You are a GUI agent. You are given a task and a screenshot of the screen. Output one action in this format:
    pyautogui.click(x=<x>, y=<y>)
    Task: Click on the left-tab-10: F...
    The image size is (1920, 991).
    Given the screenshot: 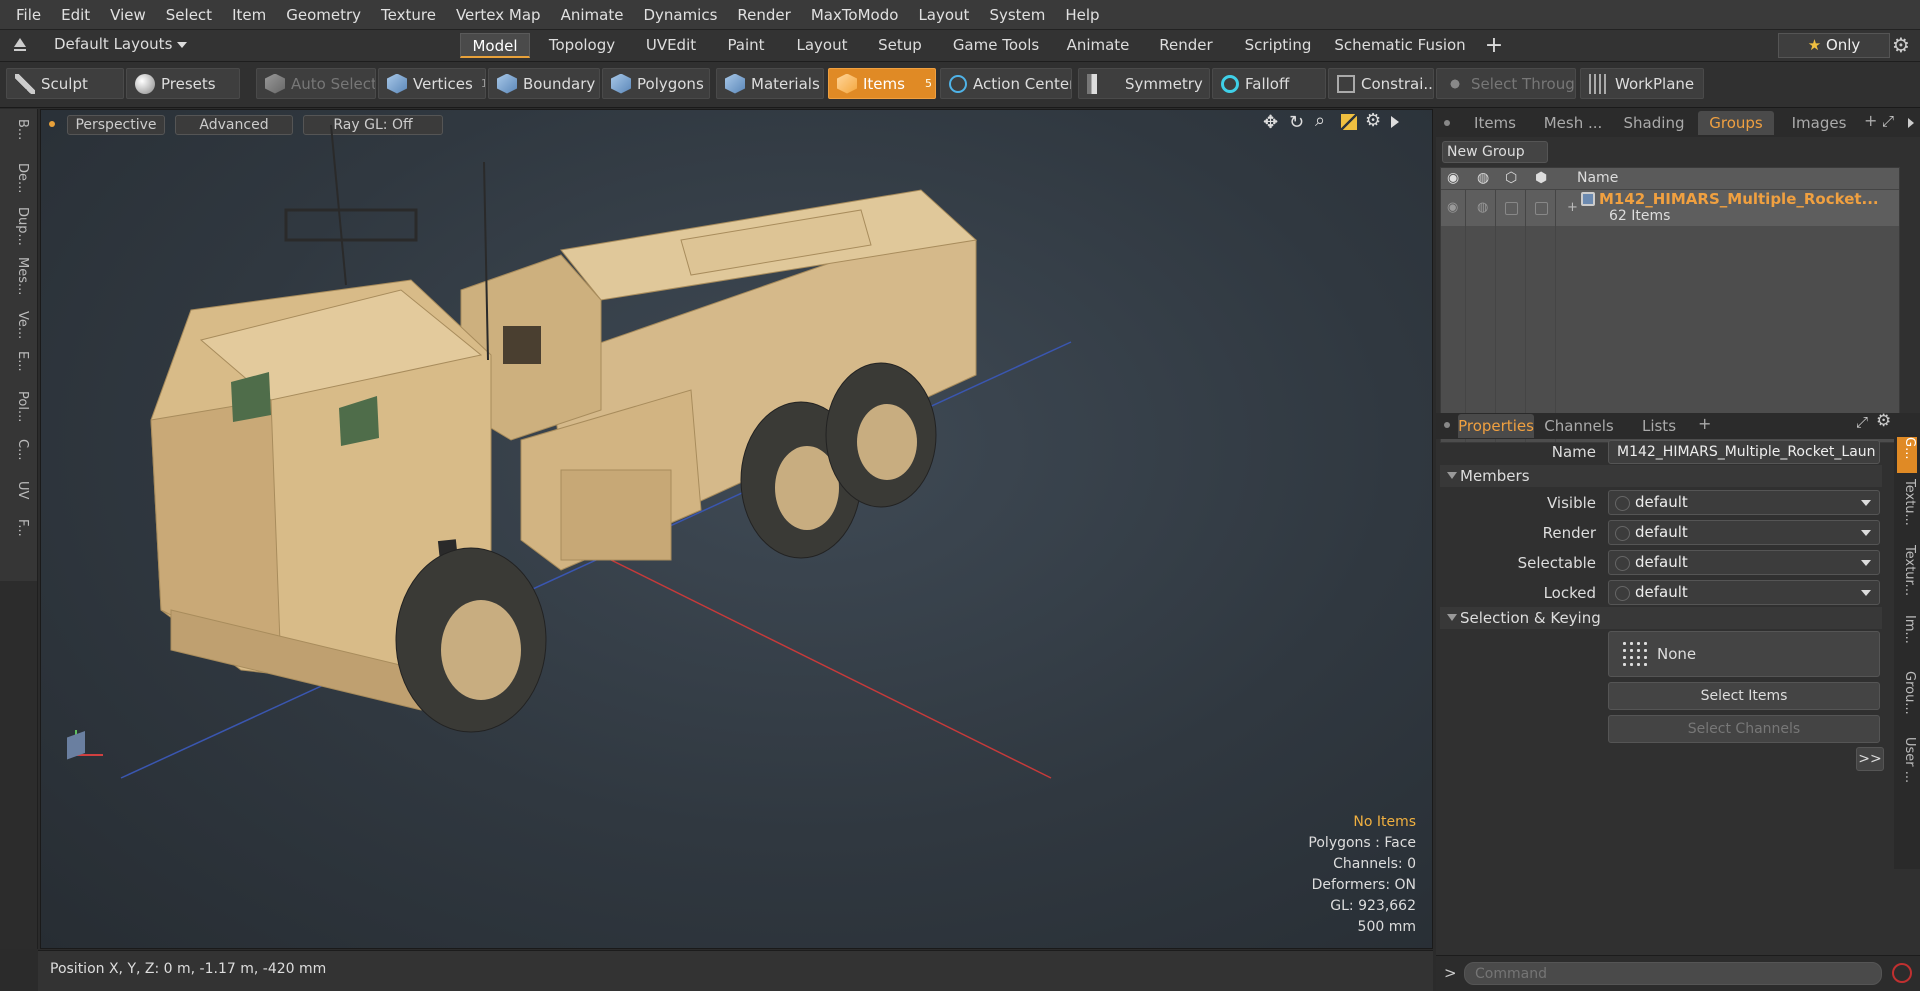 What is the action you would take?
    pyautogui.click(x=19, y=539)
    